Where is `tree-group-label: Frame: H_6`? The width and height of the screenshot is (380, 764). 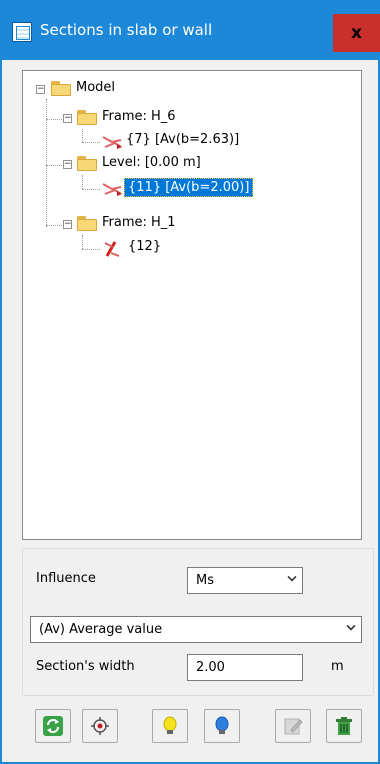 tree-group-label: Frame: H_6 is located at coordinates (139, 116).